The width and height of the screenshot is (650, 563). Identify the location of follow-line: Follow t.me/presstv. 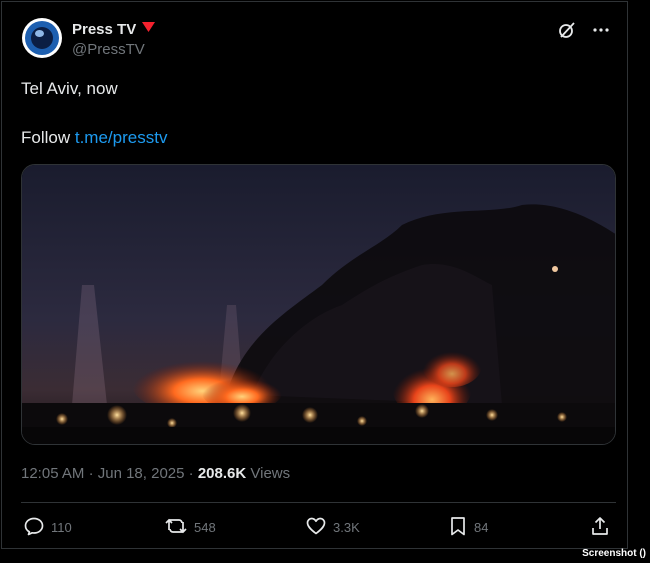
(94, 138).